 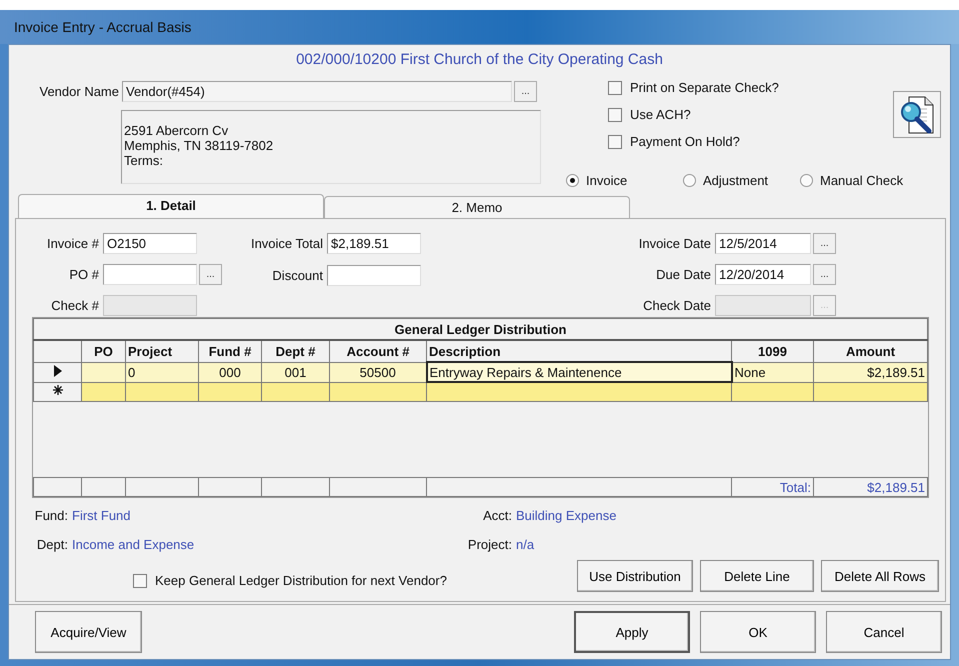 What do you see at coordinates (230, 372) in the screenshot?
I see `table-cell: 000` at bounding box center [230, 372].